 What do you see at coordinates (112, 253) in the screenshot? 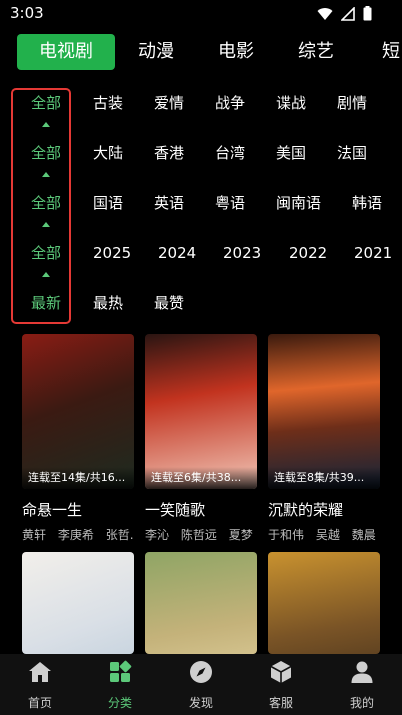
I see `filter-year-item: 2025` at bounding box center [112, 253].